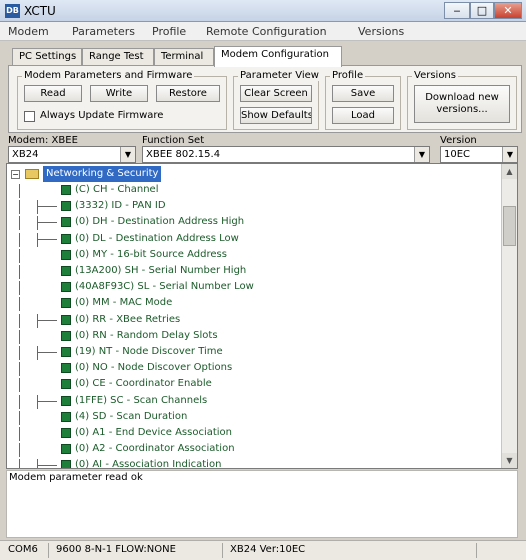  I want to click on profile-group: Profile Save Load, so click(363, 100).